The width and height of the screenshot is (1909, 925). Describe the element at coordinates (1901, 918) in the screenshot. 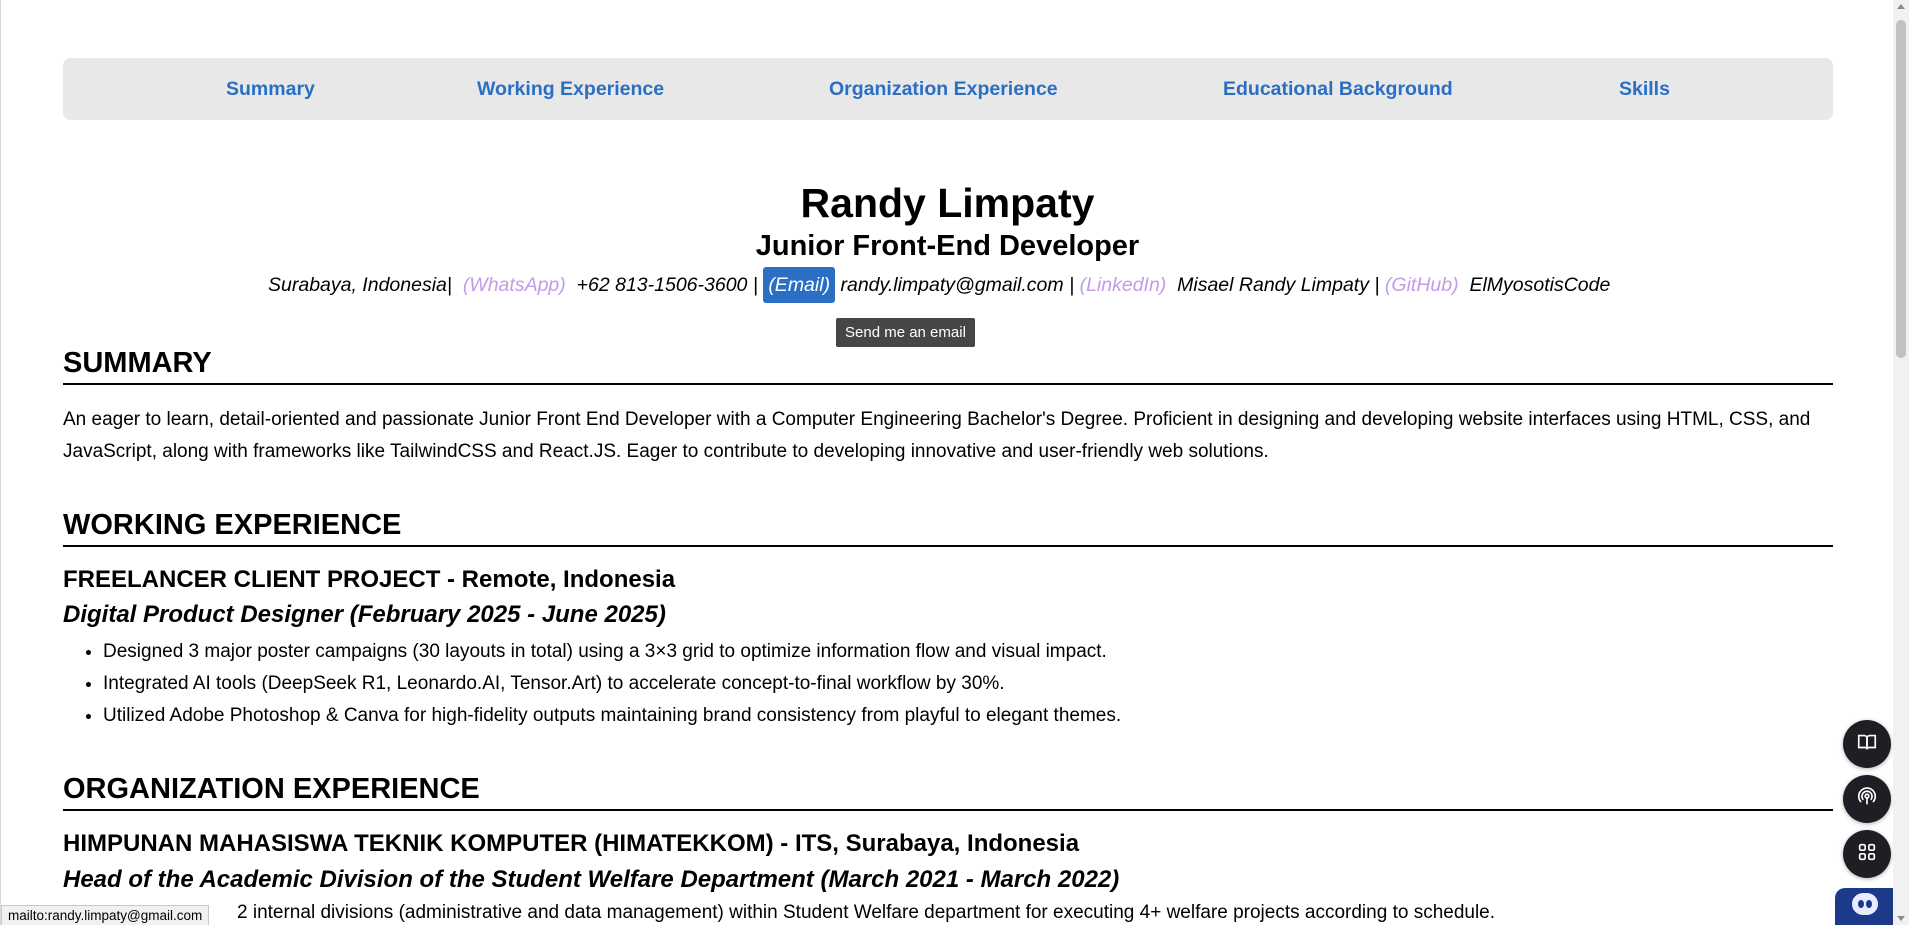

I see `scroll-down-icon` at that location.